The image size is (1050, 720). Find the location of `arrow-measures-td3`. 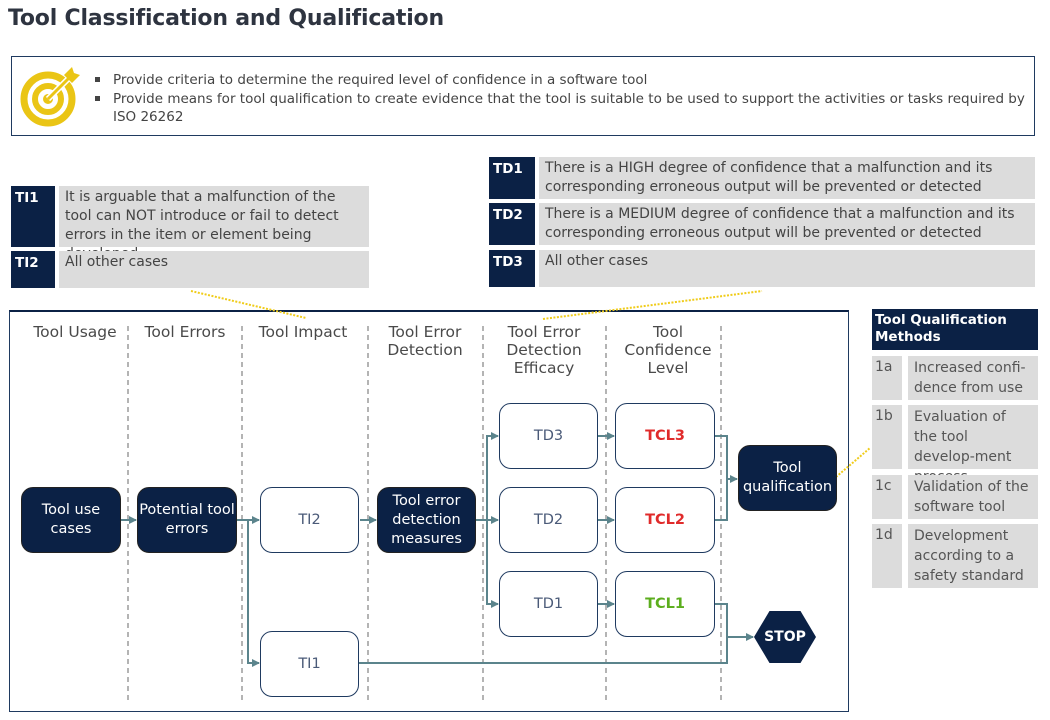

arrow-measures-td3 is located at coordinates (492, 476).